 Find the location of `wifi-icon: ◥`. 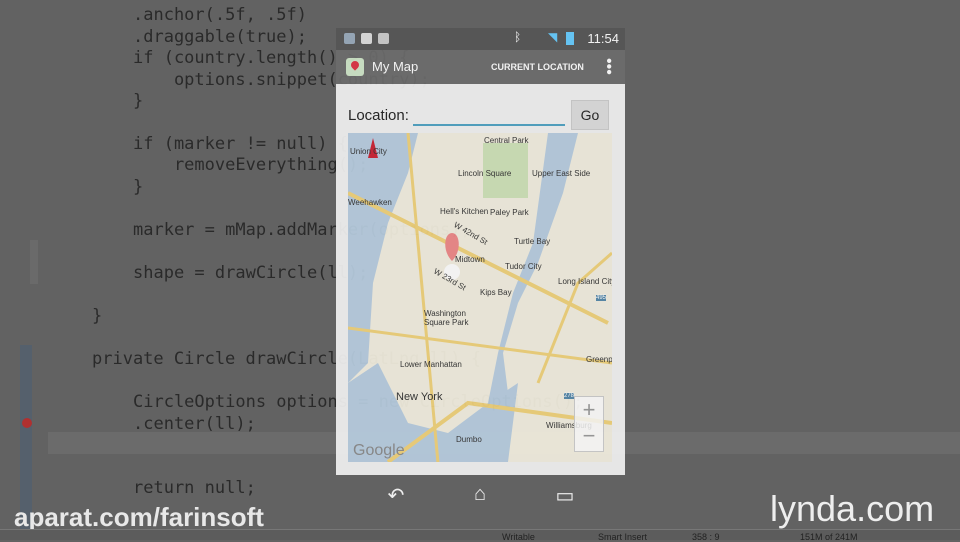

wifi-icon: ◥ is located at coordinates (553, 37).